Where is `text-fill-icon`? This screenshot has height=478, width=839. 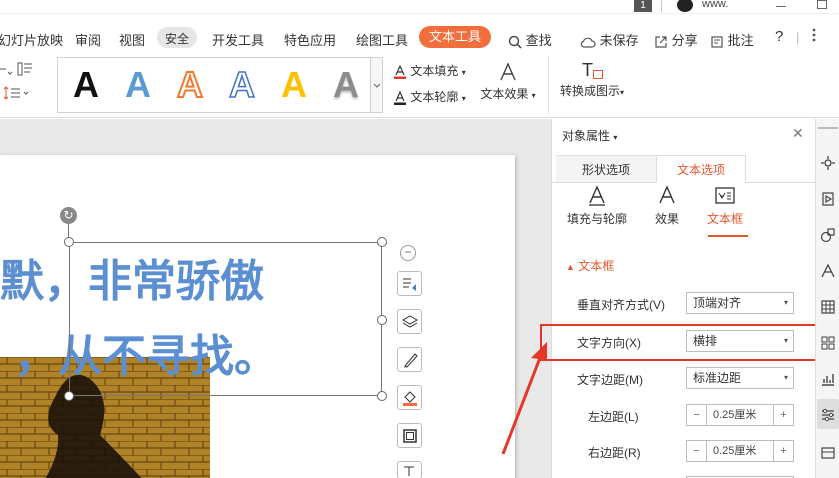 text-fill-icon is located at coordinates (400, 71).